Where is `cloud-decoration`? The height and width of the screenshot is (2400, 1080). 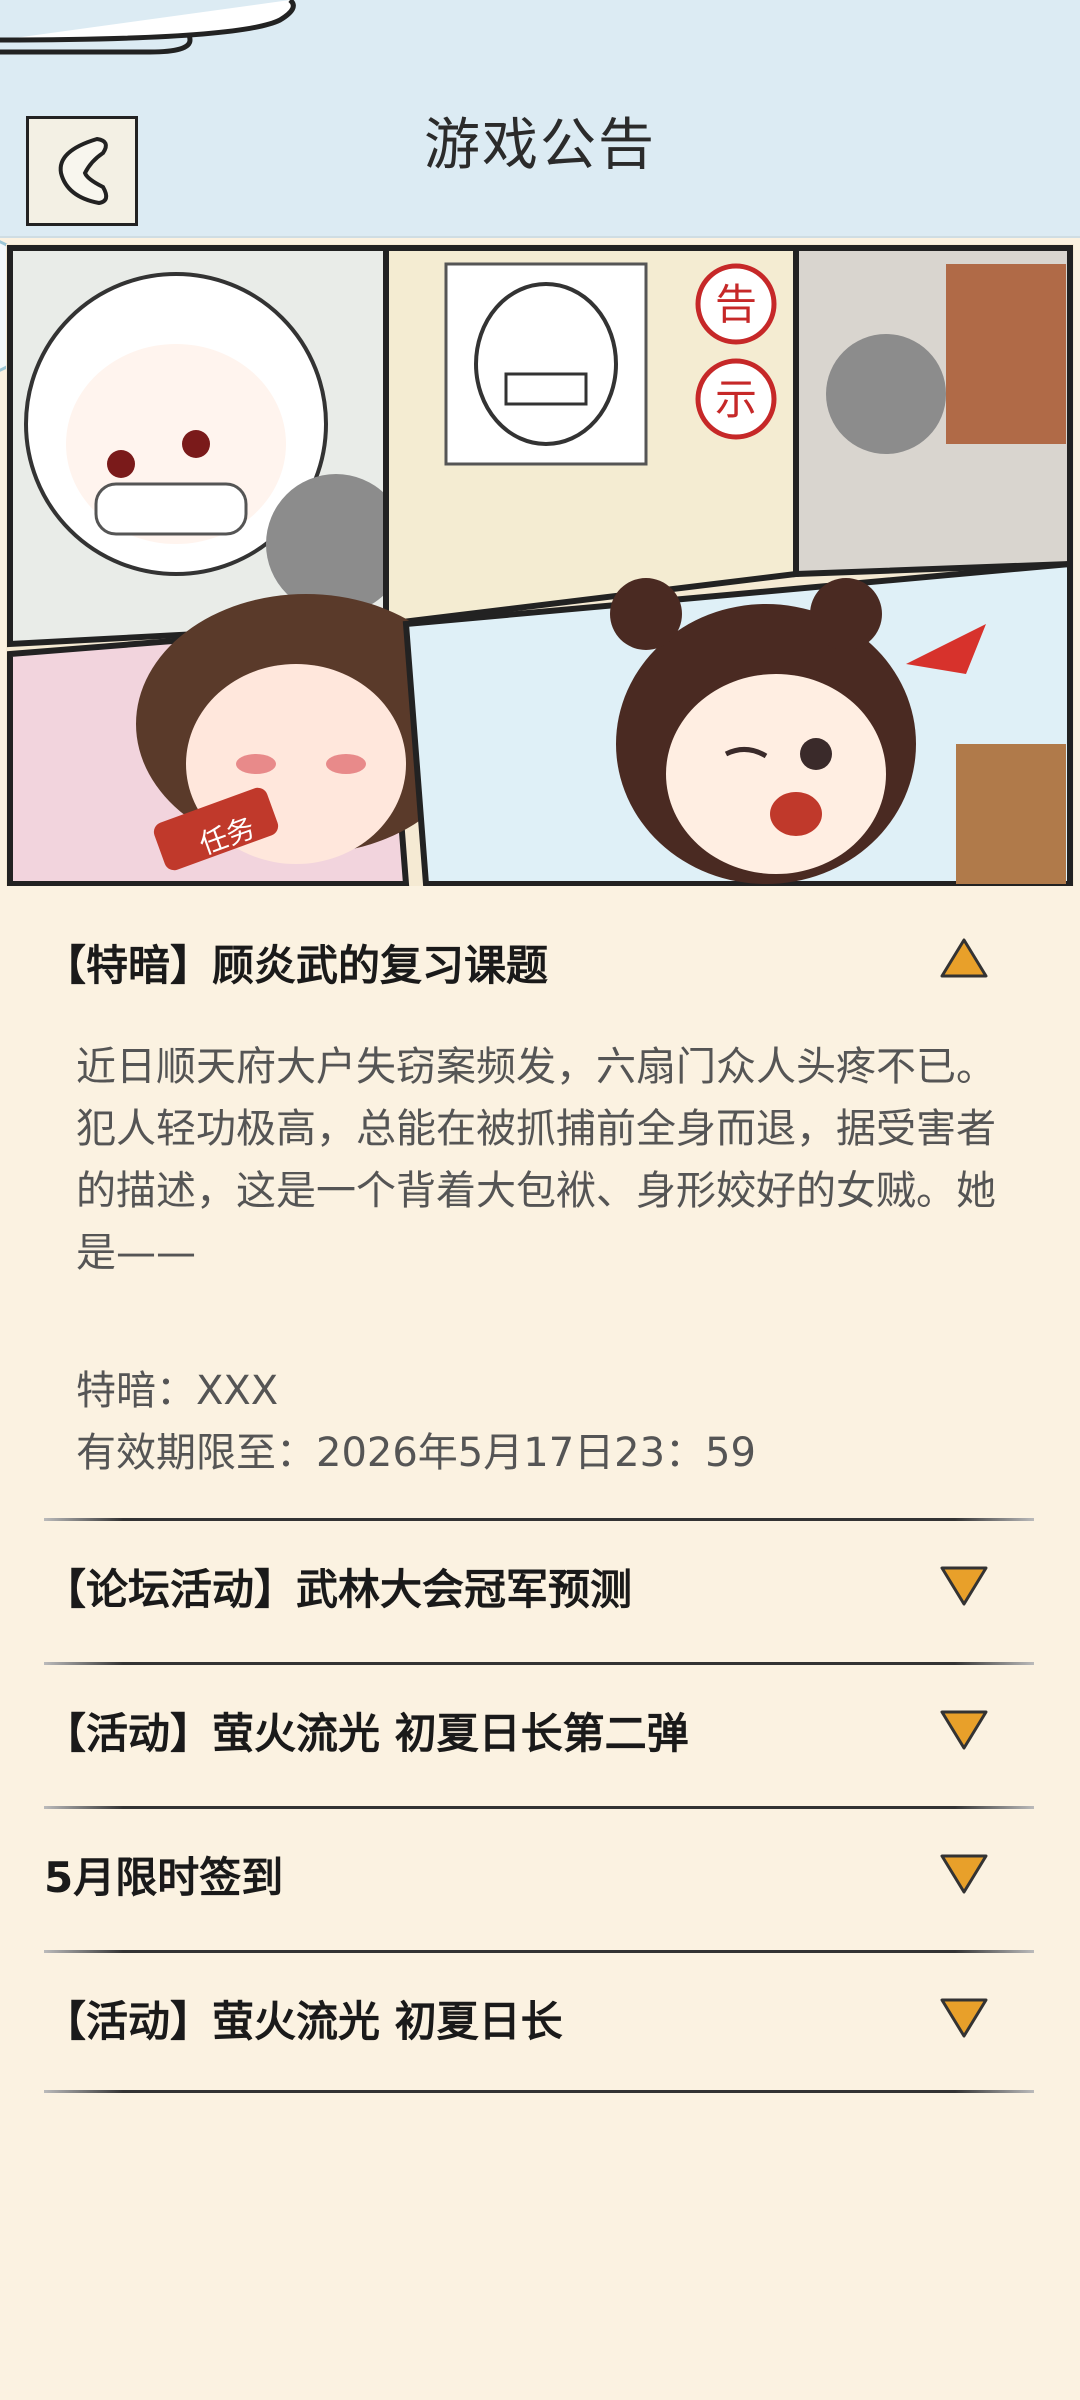 cloud-decoration is located at coordinates (148, 27).